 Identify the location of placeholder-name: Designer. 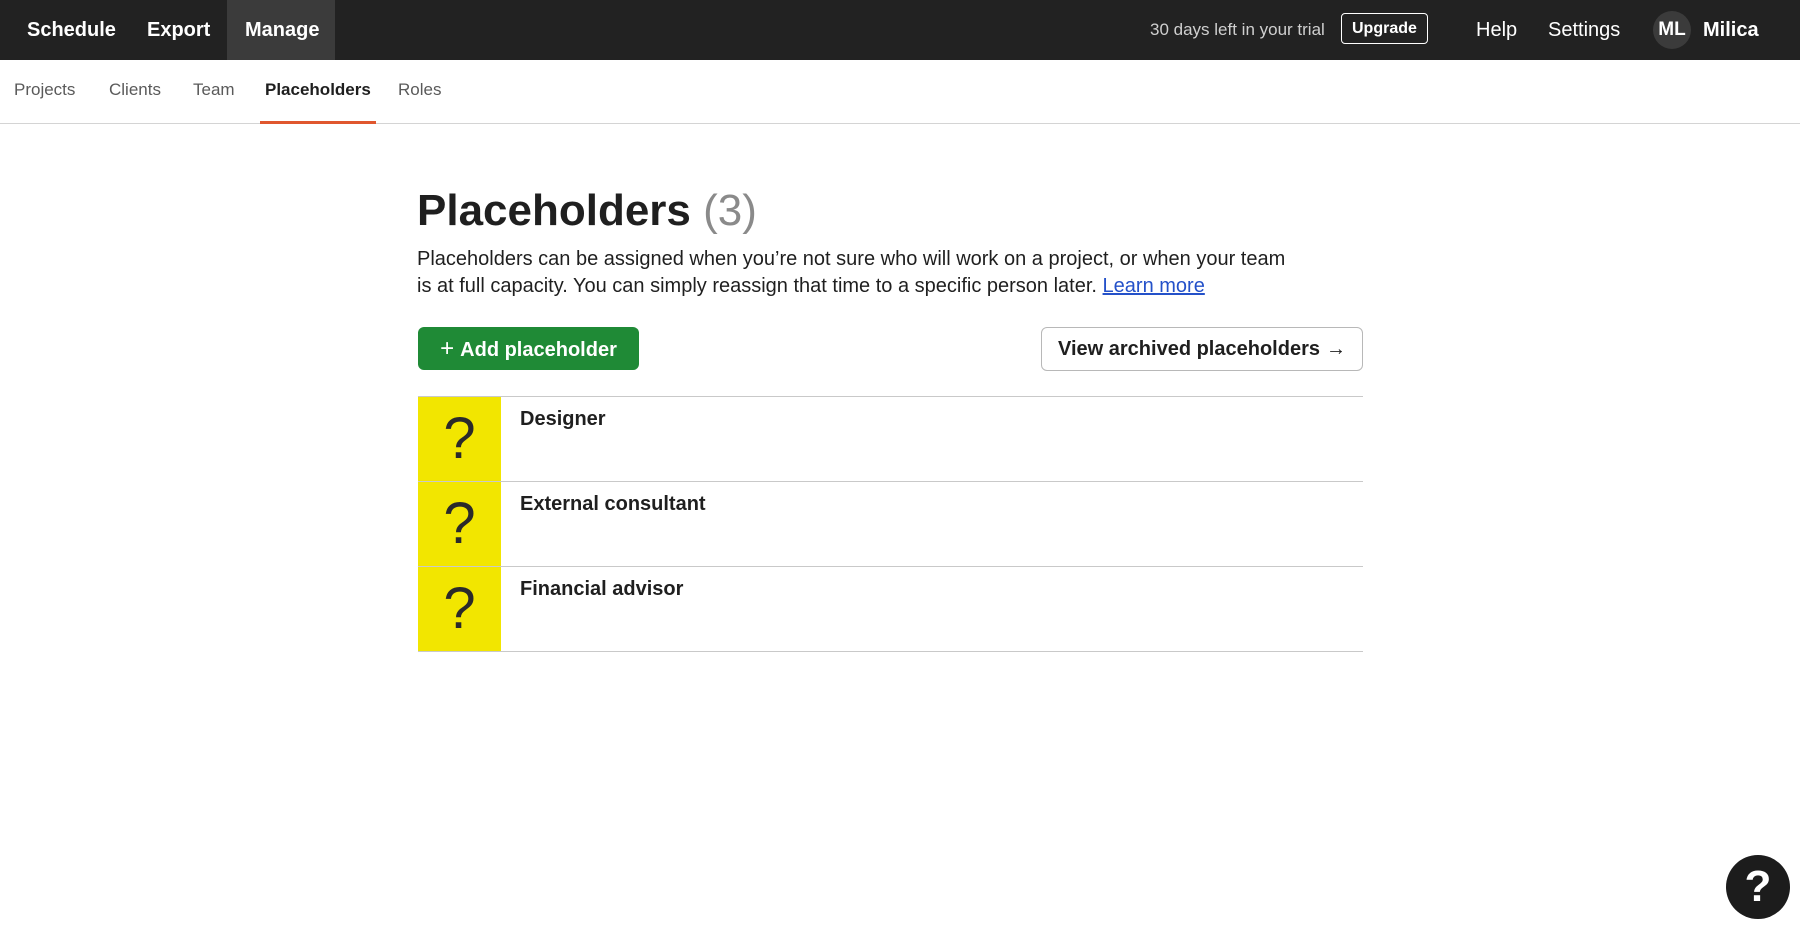
(563, 419).